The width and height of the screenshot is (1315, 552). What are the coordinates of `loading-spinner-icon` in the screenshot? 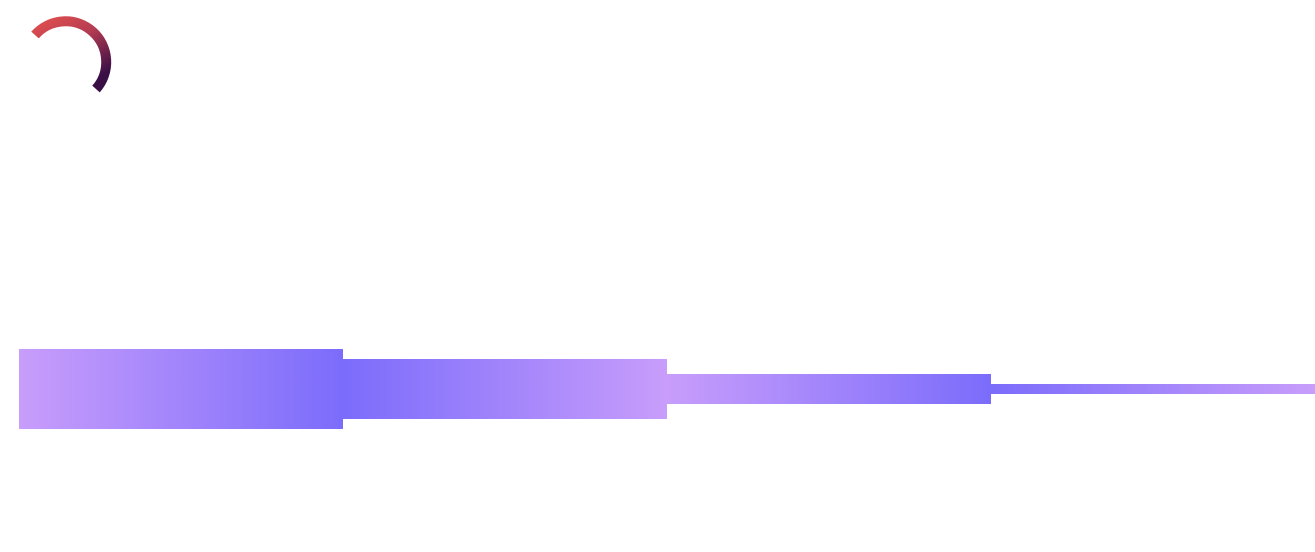 It's located at (71, 54).